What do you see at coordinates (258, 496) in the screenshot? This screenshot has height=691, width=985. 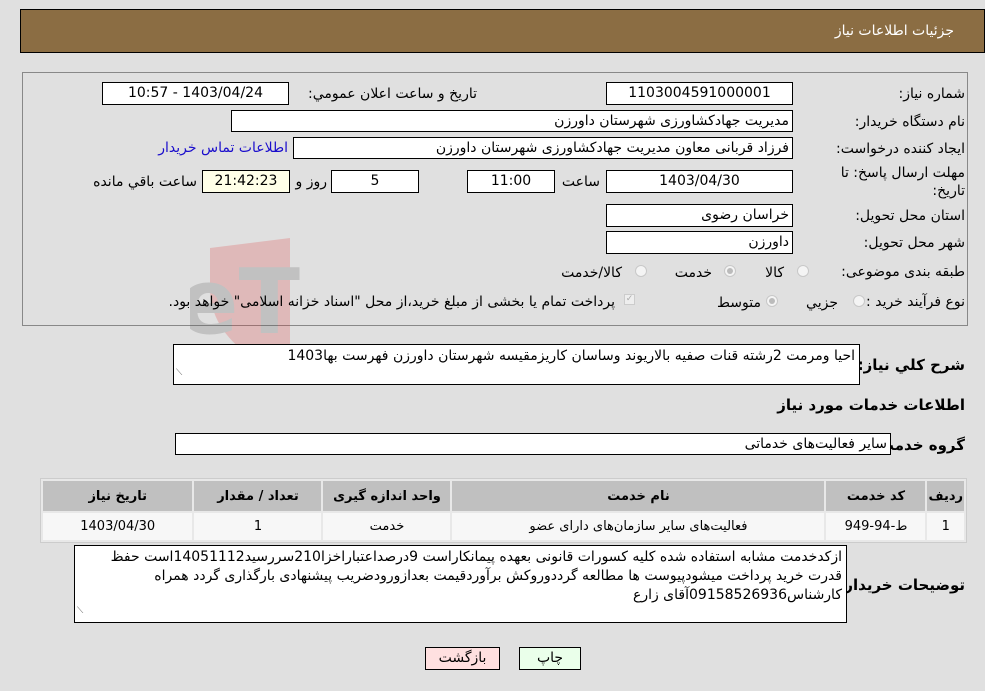 I see `col-header-quantity: تعداد / مقدار` at bounding box center [258, 496].